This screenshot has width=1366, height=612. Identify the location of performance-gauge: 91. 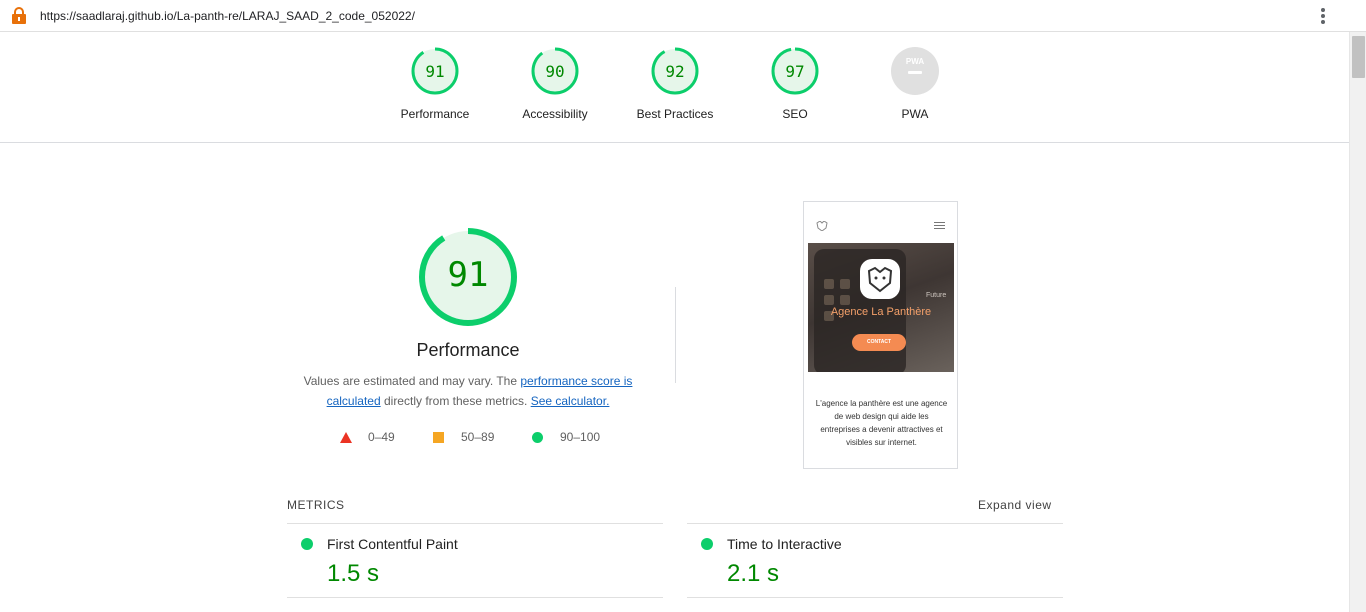
(468, 277).